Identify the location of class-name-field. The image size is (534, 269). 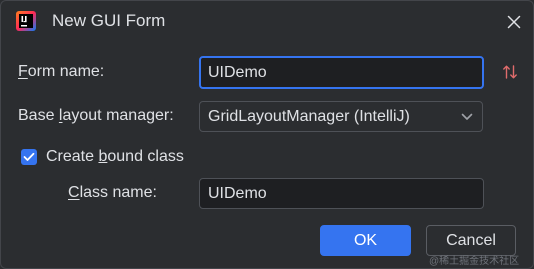
(341, 193).